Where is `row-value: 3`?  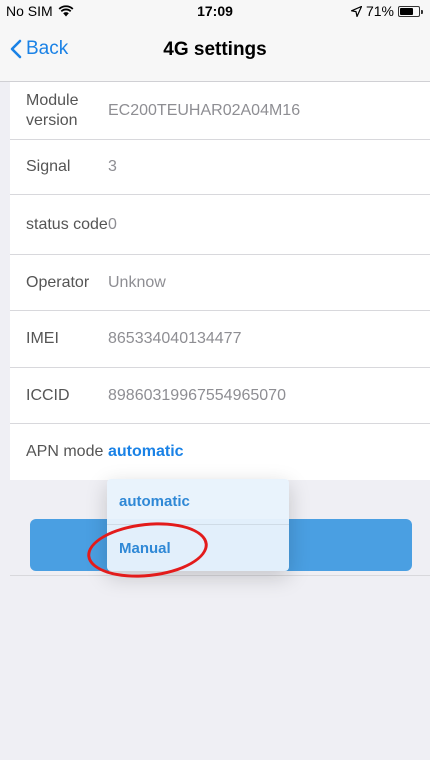
row-value: 3 is located at coordinates (112, 166).